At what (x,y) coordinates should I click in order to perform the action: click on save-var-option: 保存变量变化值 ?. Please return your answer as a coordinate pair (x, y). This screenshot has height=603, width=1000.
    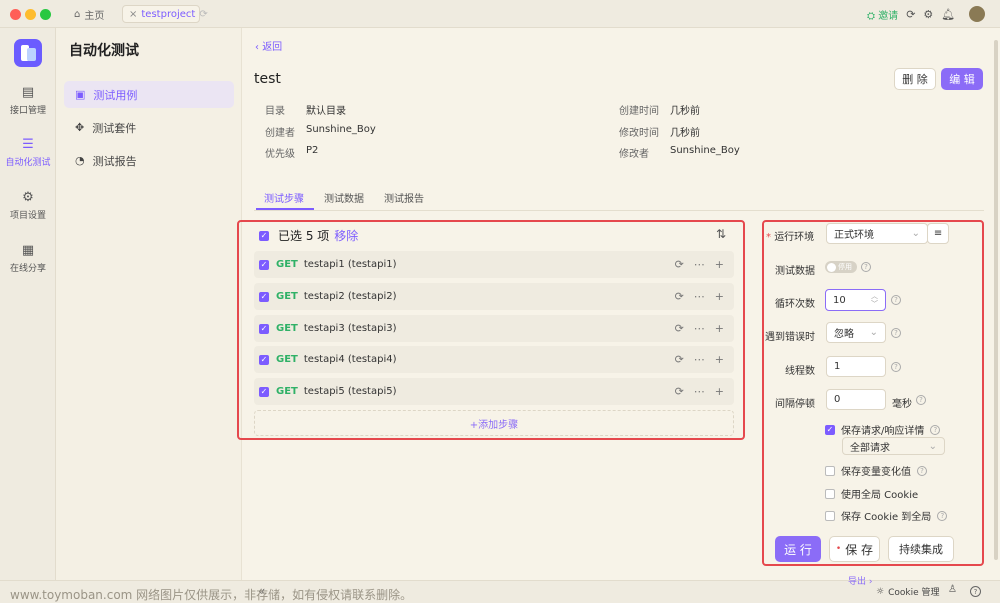
    Looking at the image, I should click on (876, 470).